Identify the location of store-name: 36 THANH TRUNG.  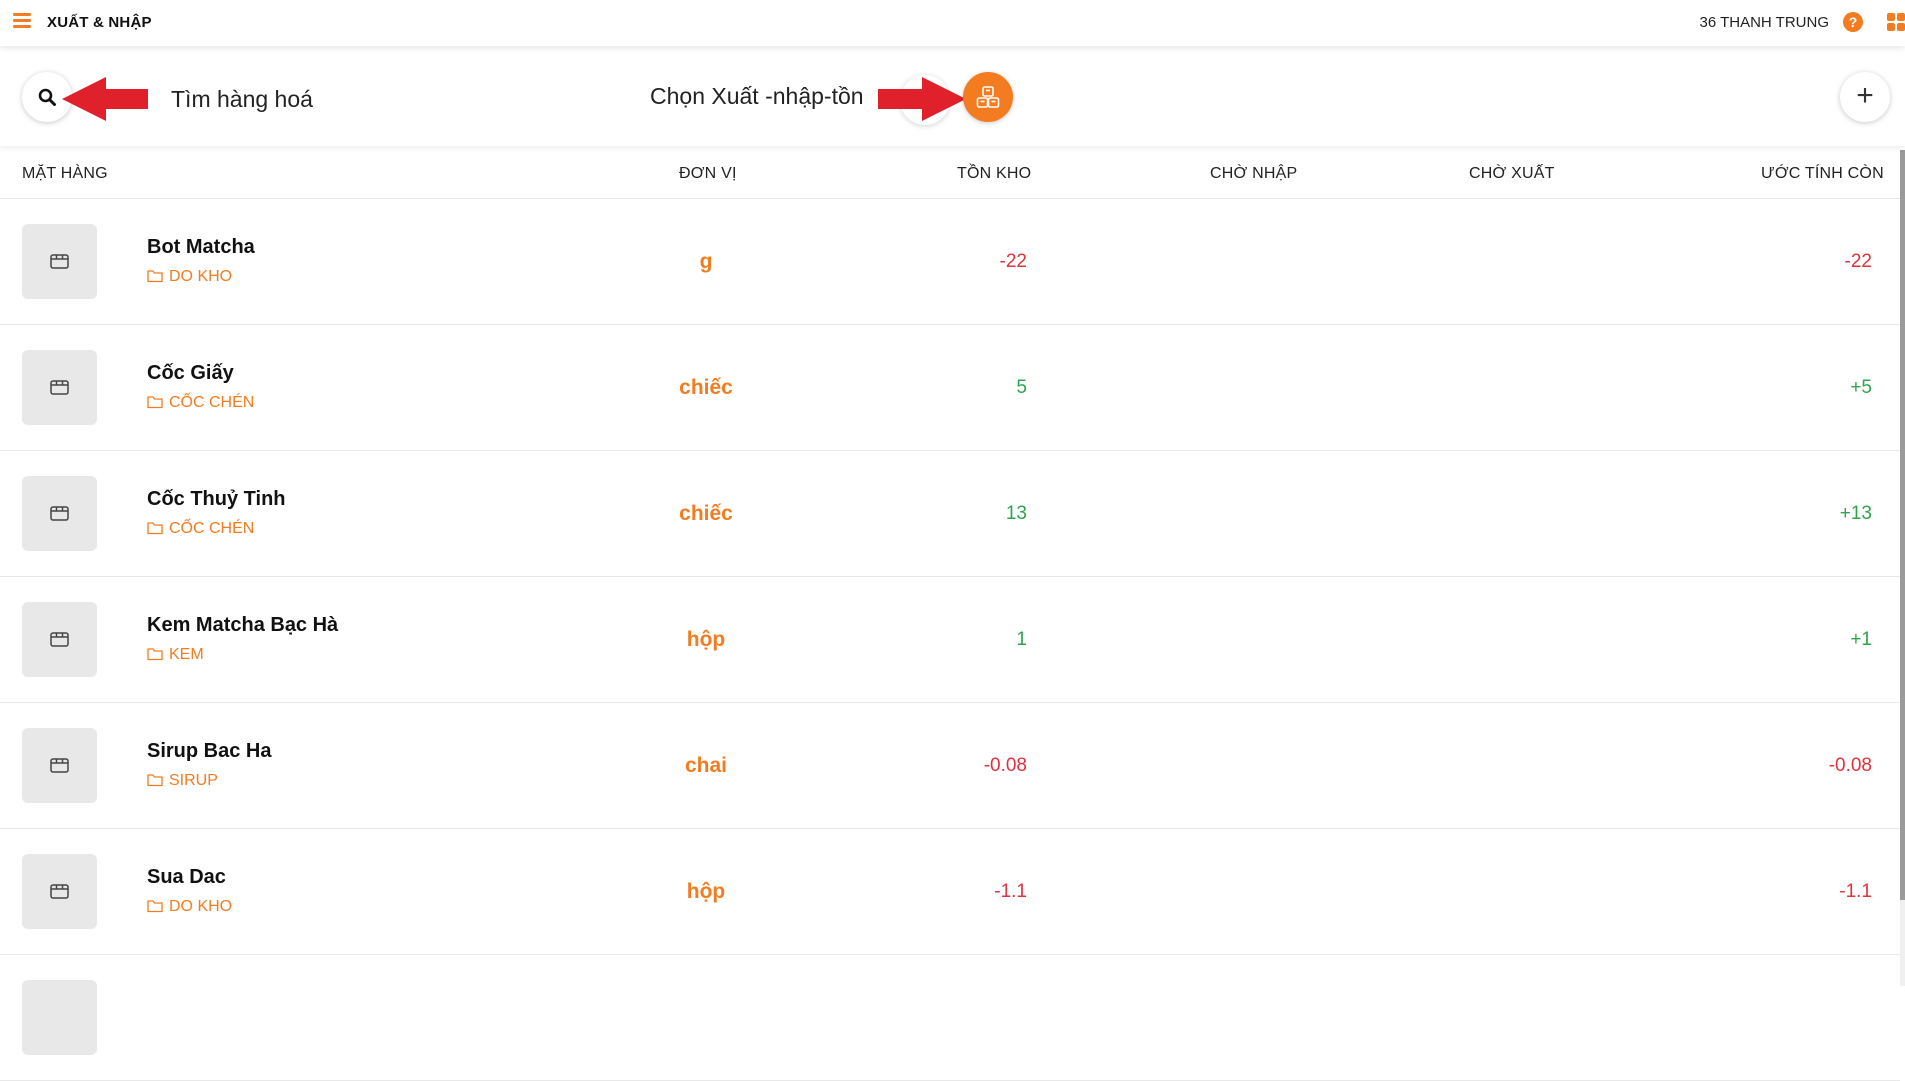
(1764, 22).